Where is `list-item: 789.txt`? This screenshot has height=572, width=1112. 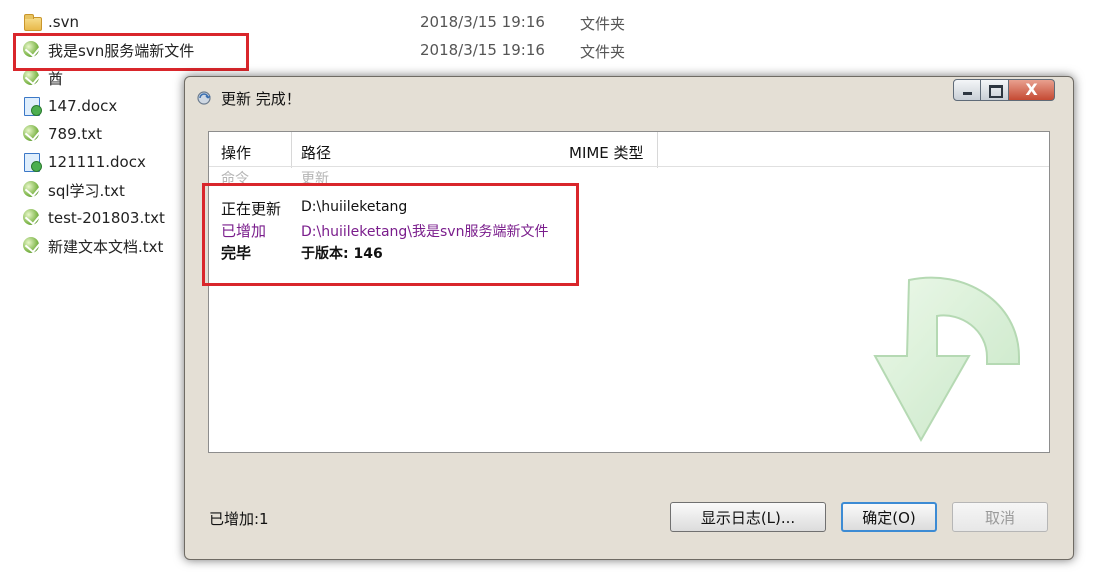
list-item: 789.txt is located at coordinates (62, 134).